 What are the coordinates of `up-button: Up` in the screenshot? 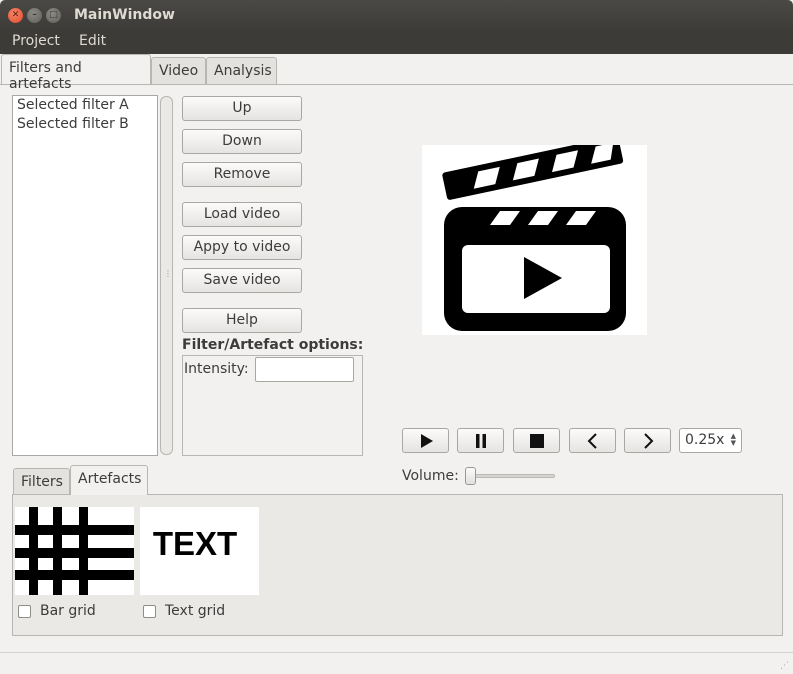 It's located at (242, 108).